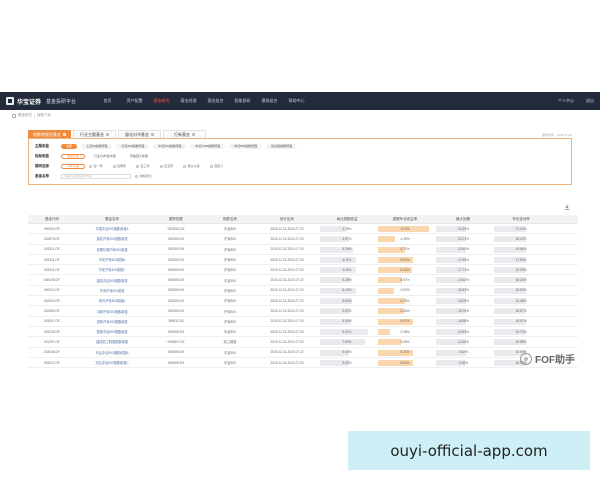 The image size is (600, 480). Describe the element at coordinates (49, 134) in the screenshot. I see `tab-fund-type: 指数增强型基金` at that location.